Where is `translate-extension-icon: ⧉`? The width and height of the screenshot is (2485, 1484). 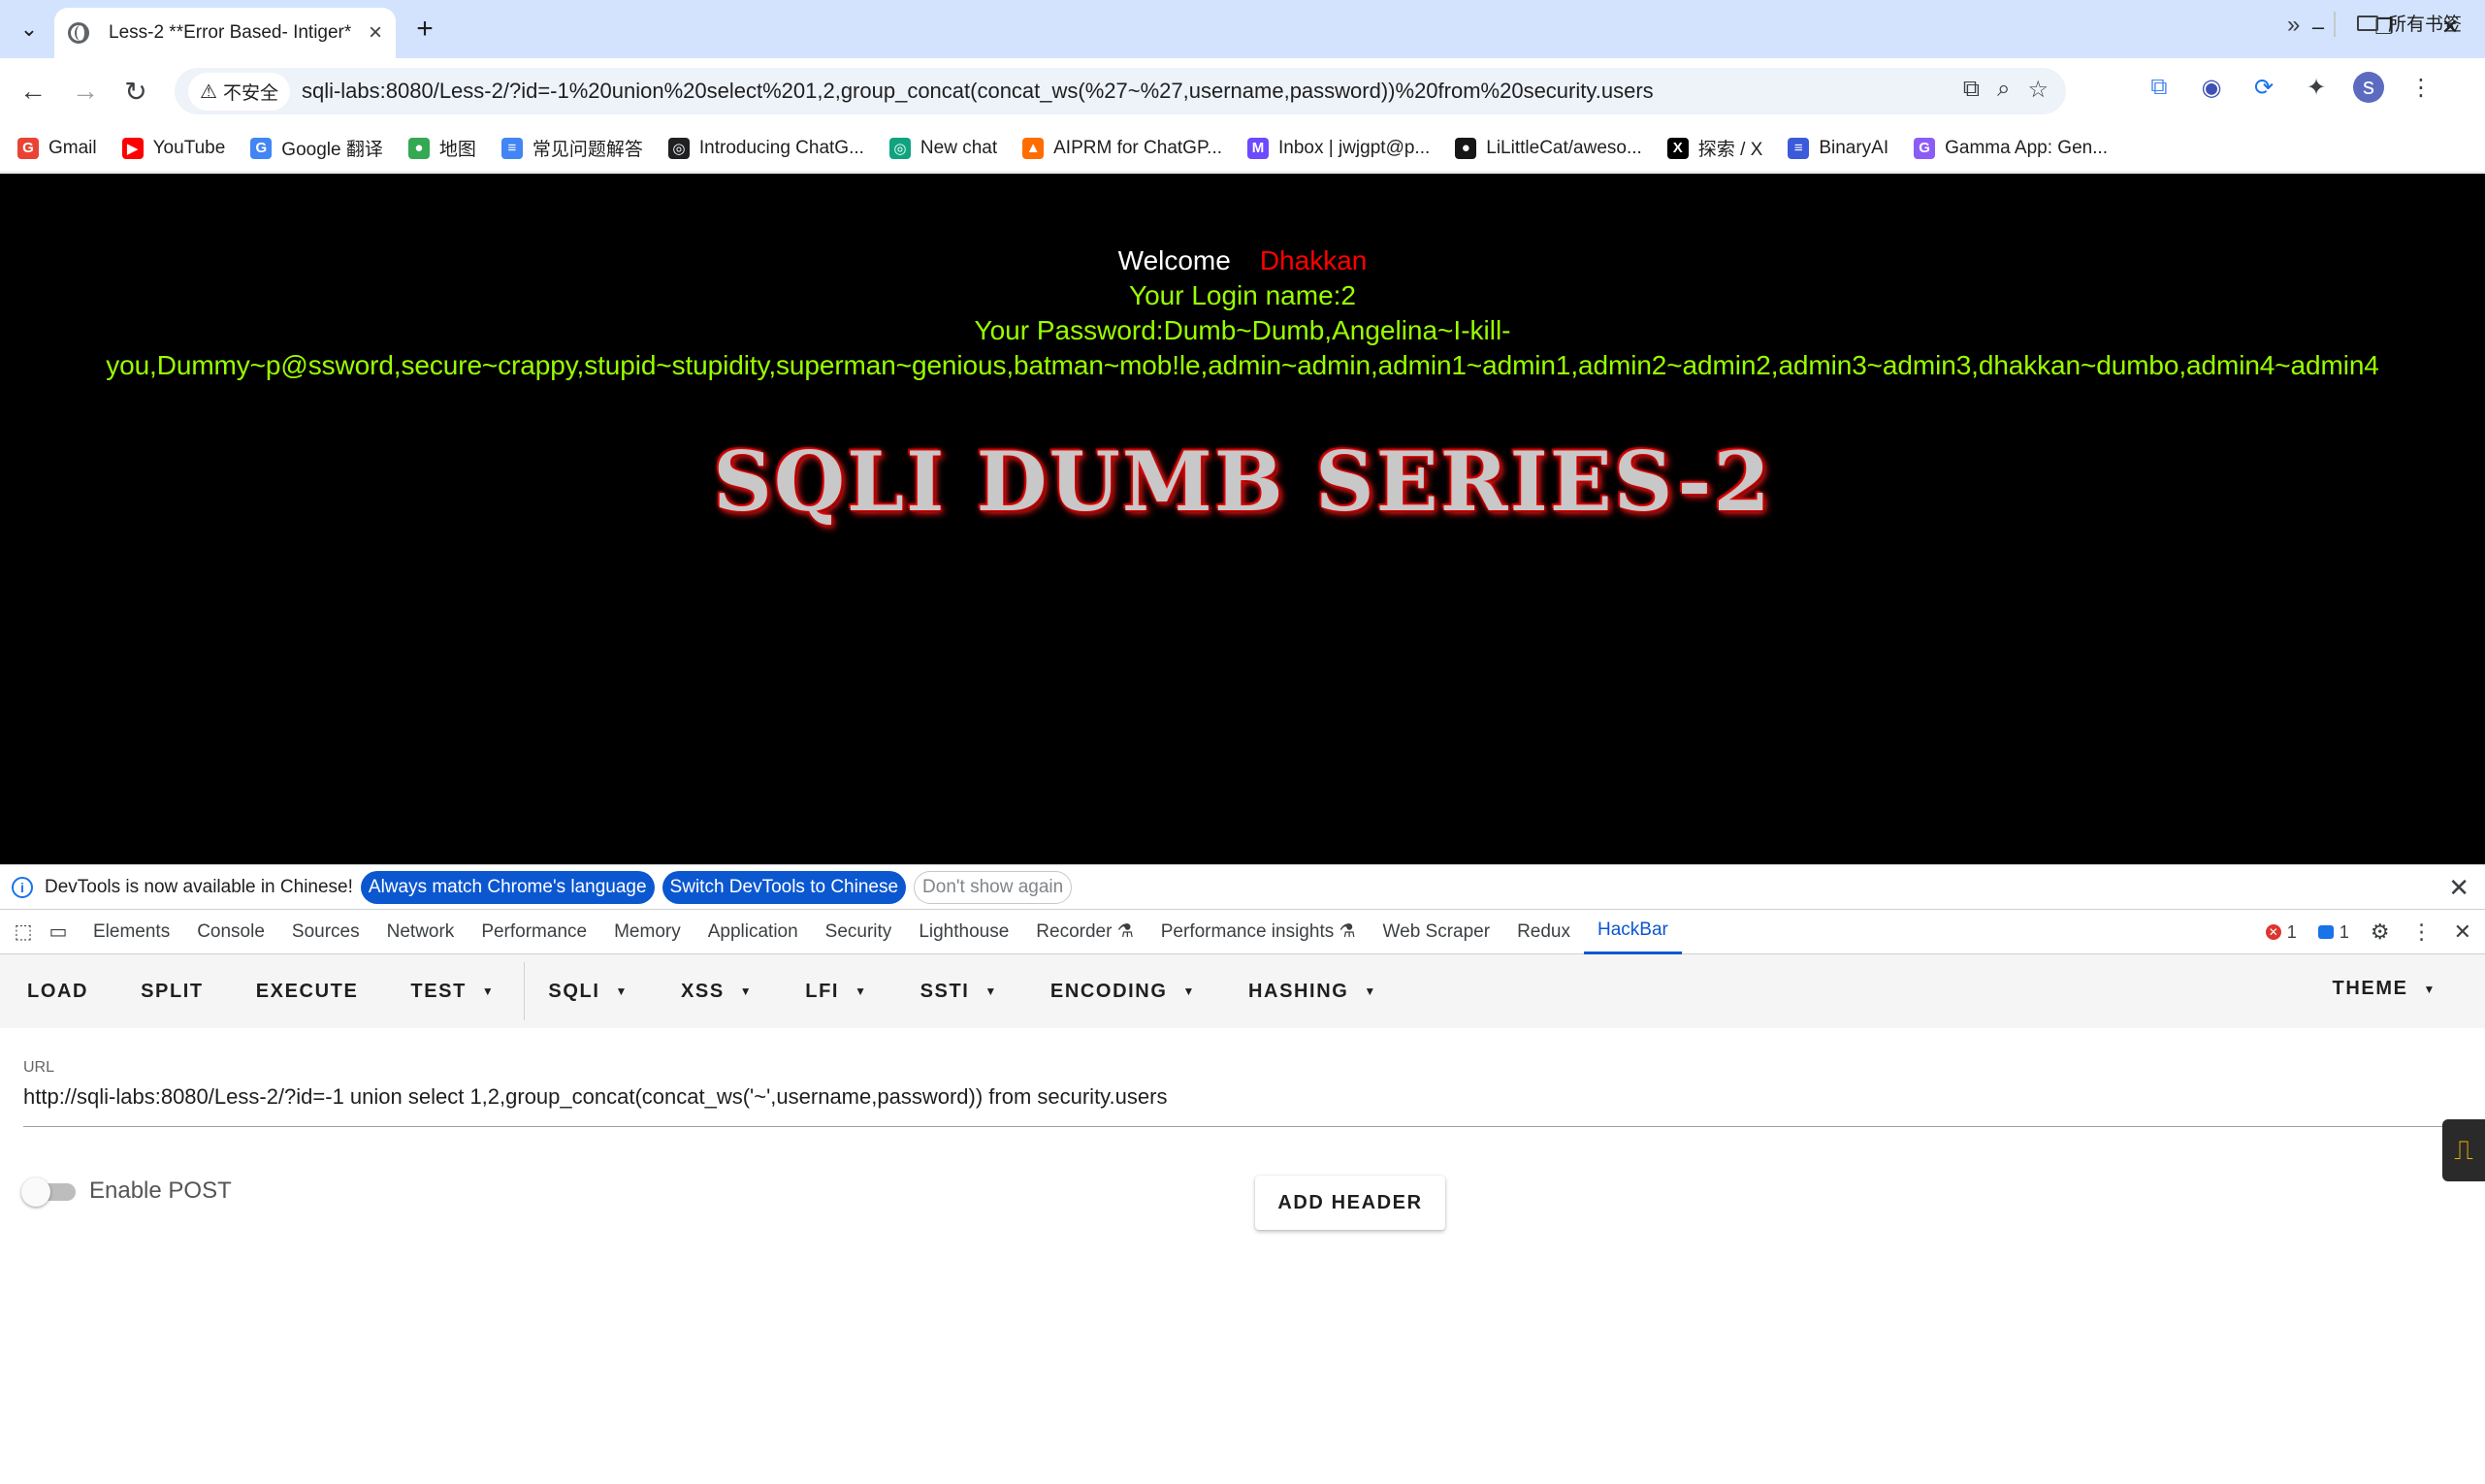 translate-extension-icon: ⧉ is located at coordinates (2159, 87).